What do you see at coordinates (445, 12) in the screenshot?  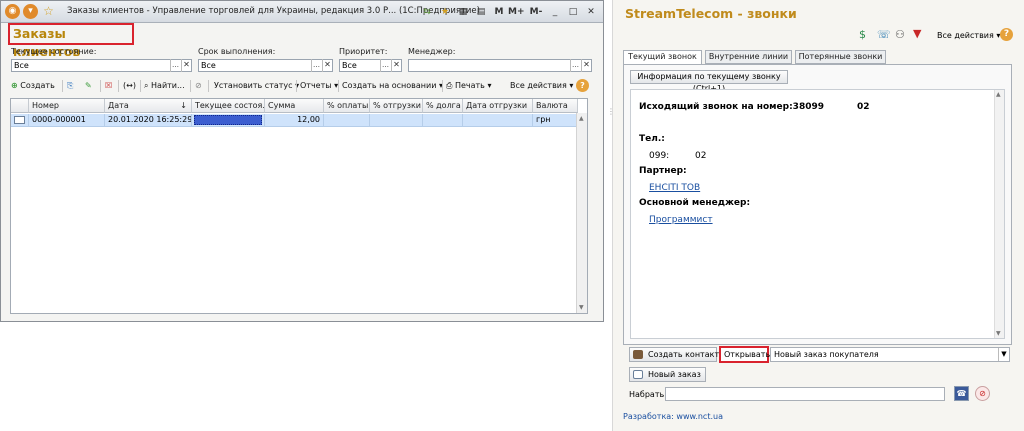 I see `star-icon: ★` at bounding box center [445, 12].